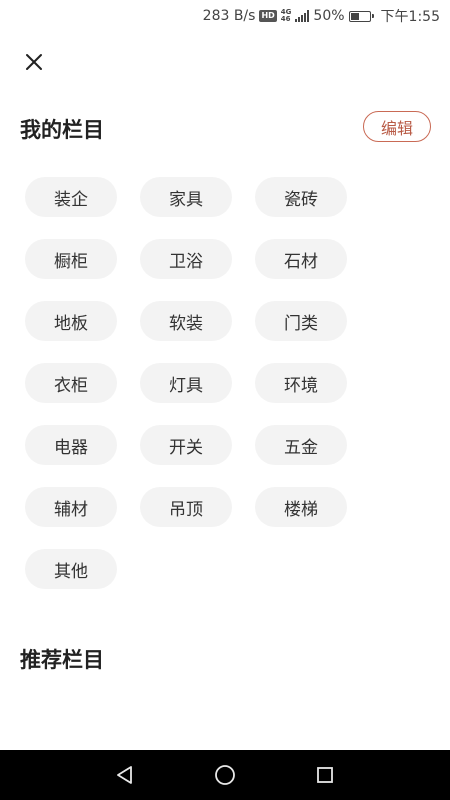  What do you see at coordinates (302, 16) in the screenshot?
I see `signal-icon` at bounding box center [302, 16].